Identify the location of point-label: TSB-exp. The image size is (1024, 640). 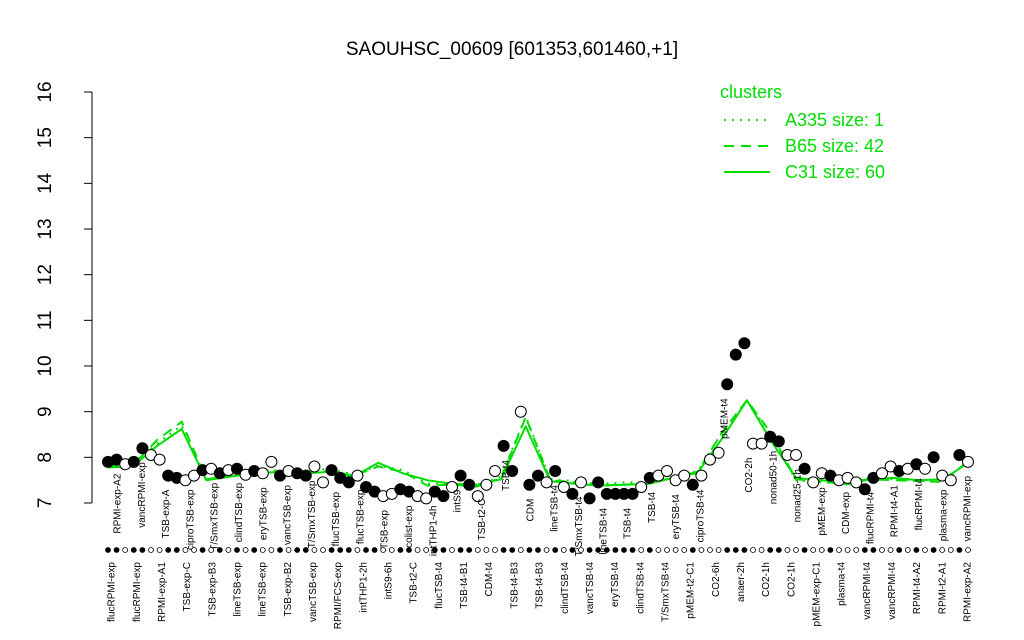
(385, 529).